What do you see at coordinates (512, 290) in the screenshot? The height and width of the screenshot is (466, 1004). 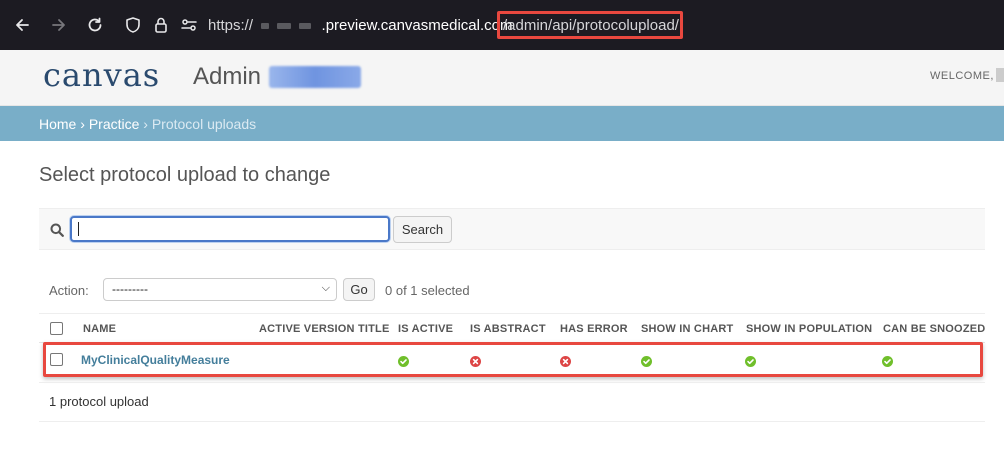 I see `actions-bar: Action: --------- ⌵ Go 0 of 1 selected` at bounding box center [512, 290].